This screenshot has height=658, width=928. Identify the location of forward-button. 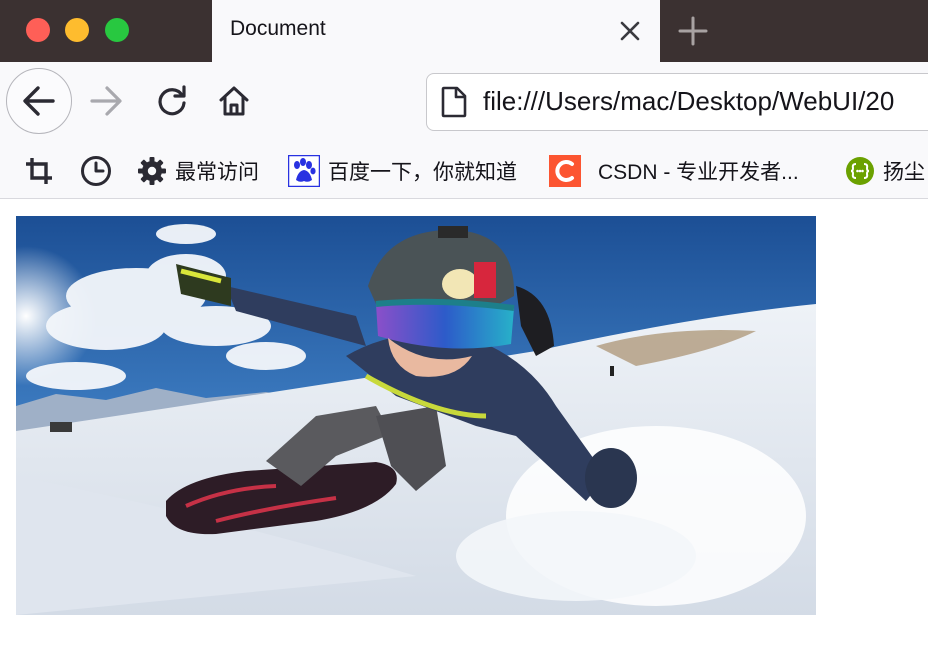
(106, 101).